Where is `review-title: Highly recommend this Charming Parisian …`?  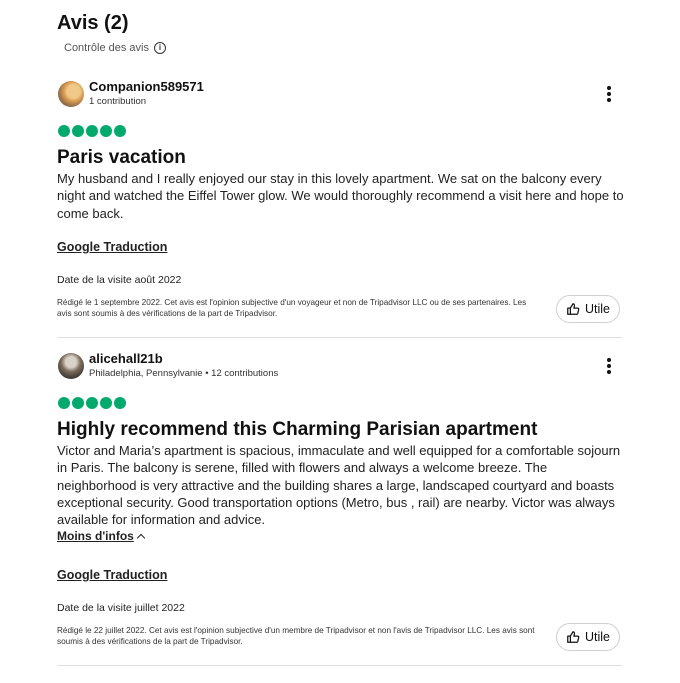
review-title: Highly recommend this Charming Parisian … is located at coordinates (297, 430).